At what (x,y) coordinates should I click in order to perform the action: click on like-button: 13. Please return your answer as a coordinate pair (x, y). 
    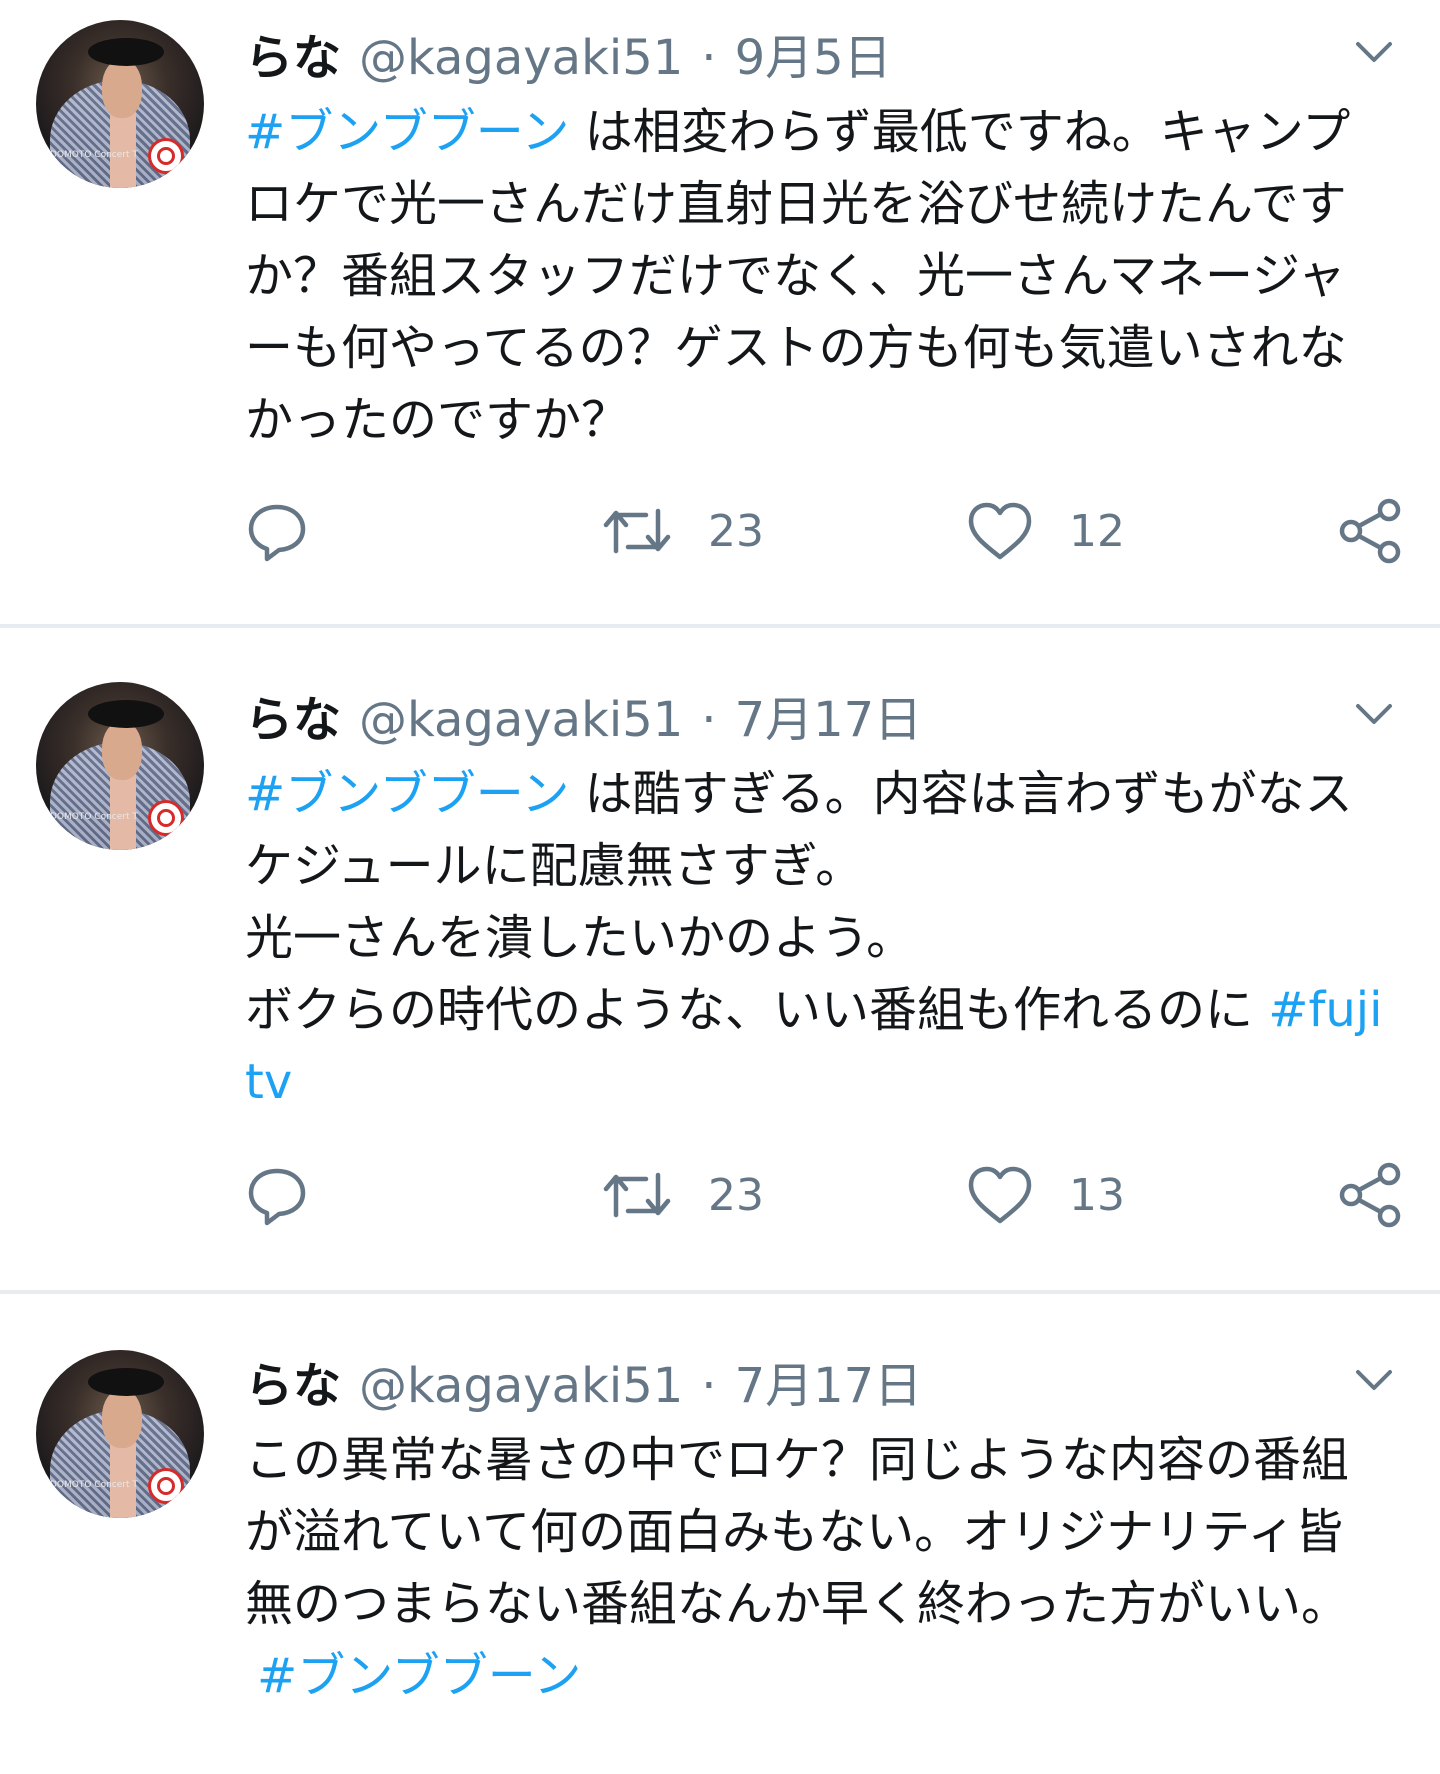
    Looking at the image, I should click on (1045, 1195).